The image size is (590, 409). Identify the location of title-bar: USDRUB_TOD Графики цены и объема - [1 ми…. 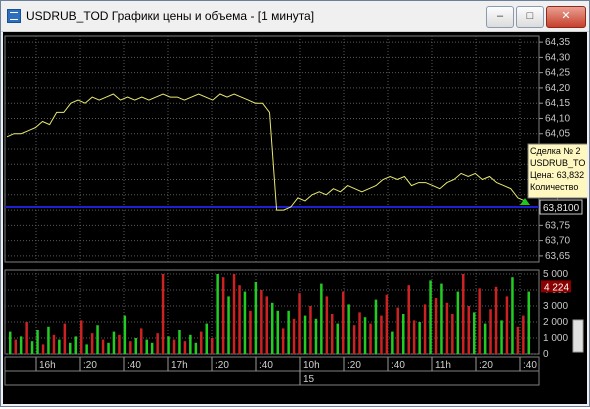
(295, 16).